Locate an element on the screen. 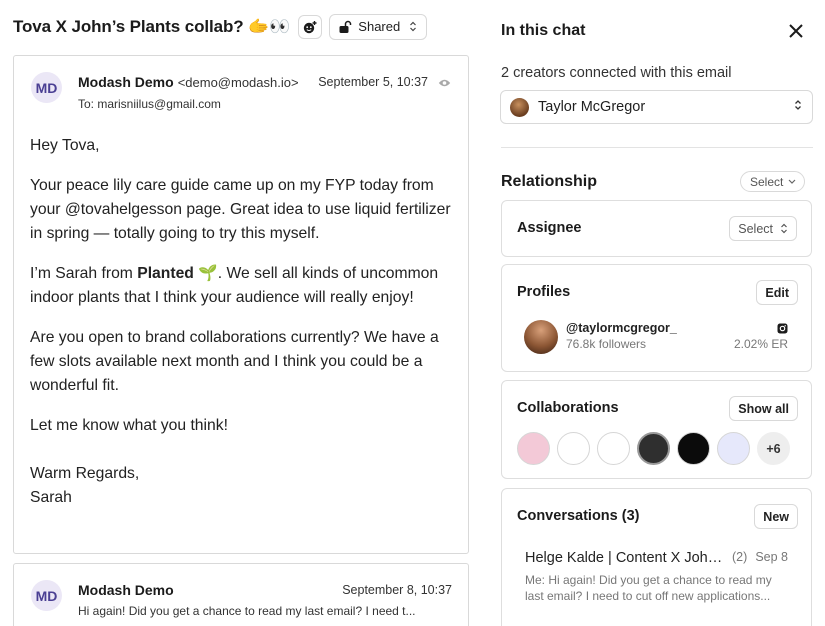  relationship-title: Relationship is located at coordinates (549, 181).